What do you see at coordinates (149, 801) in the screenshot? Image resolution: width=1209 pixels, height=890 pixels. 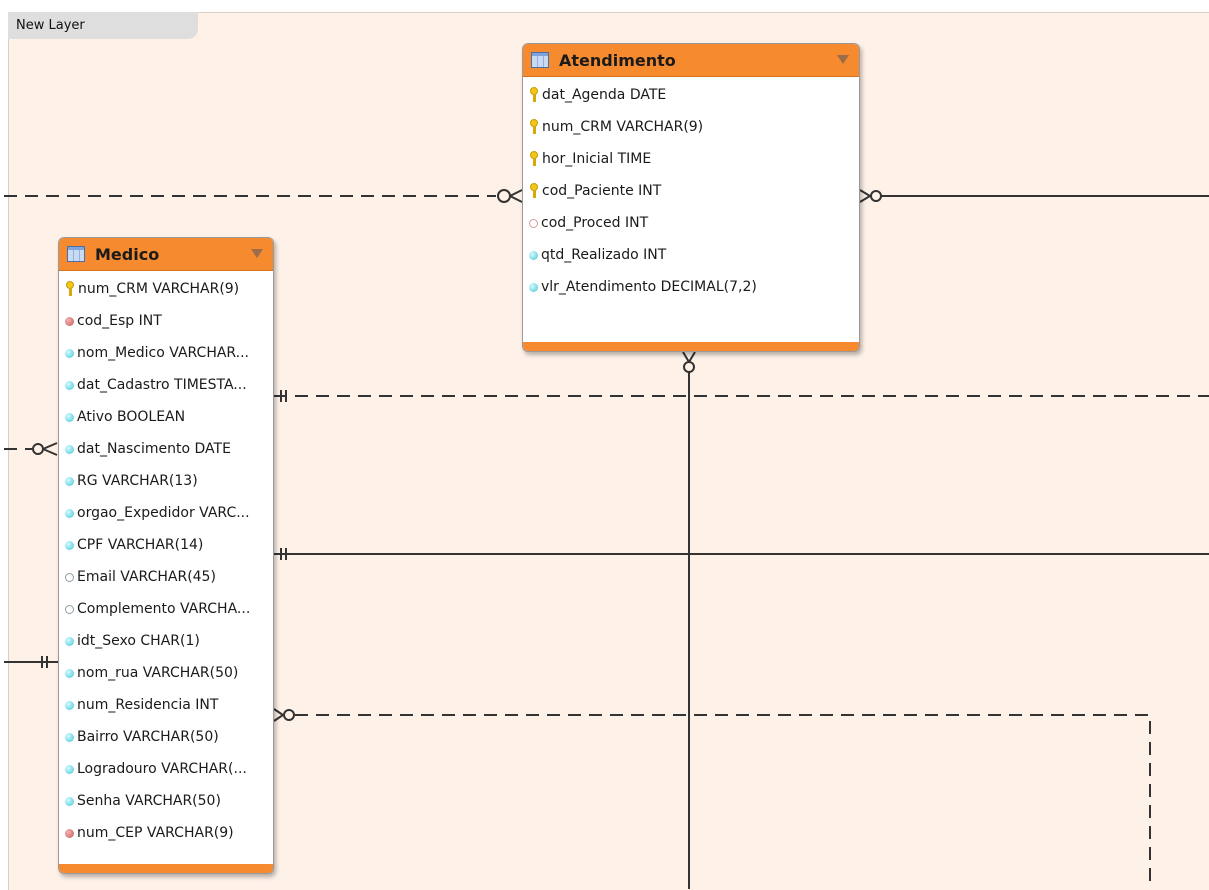 I see `column-label: Senha VARCHAR(50)` at bounding box center [149, 801].